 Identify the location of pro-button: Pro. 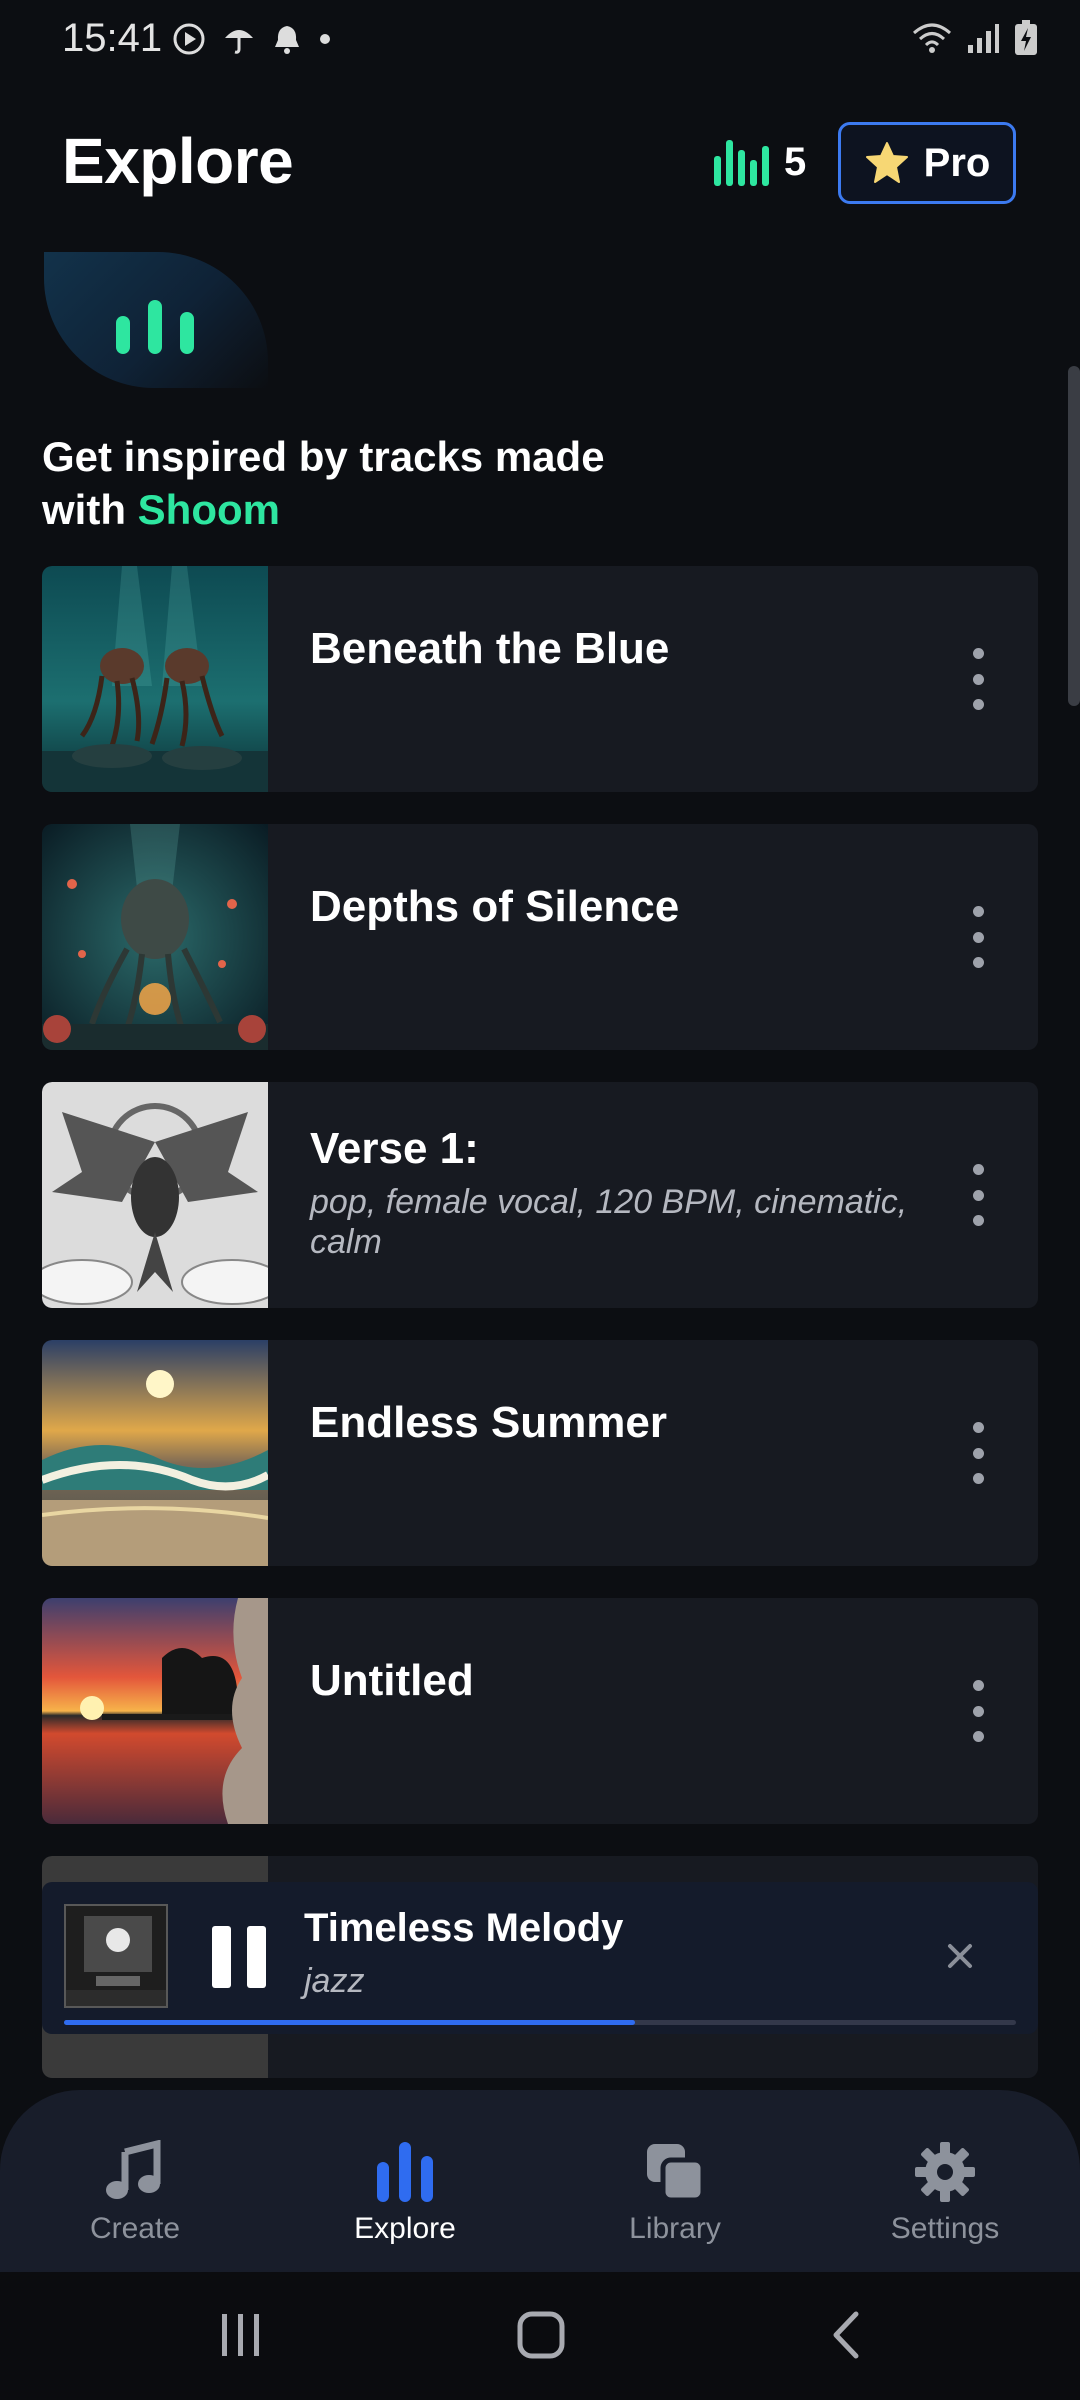
(927, 163).